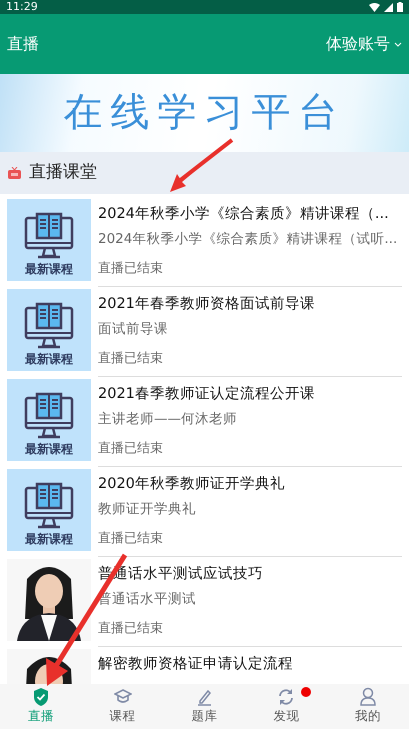 This screenshot has height=729, width=409. Describe the element at coordinates (14, 173) in the screenshot. I see `tv-icon` at that location.